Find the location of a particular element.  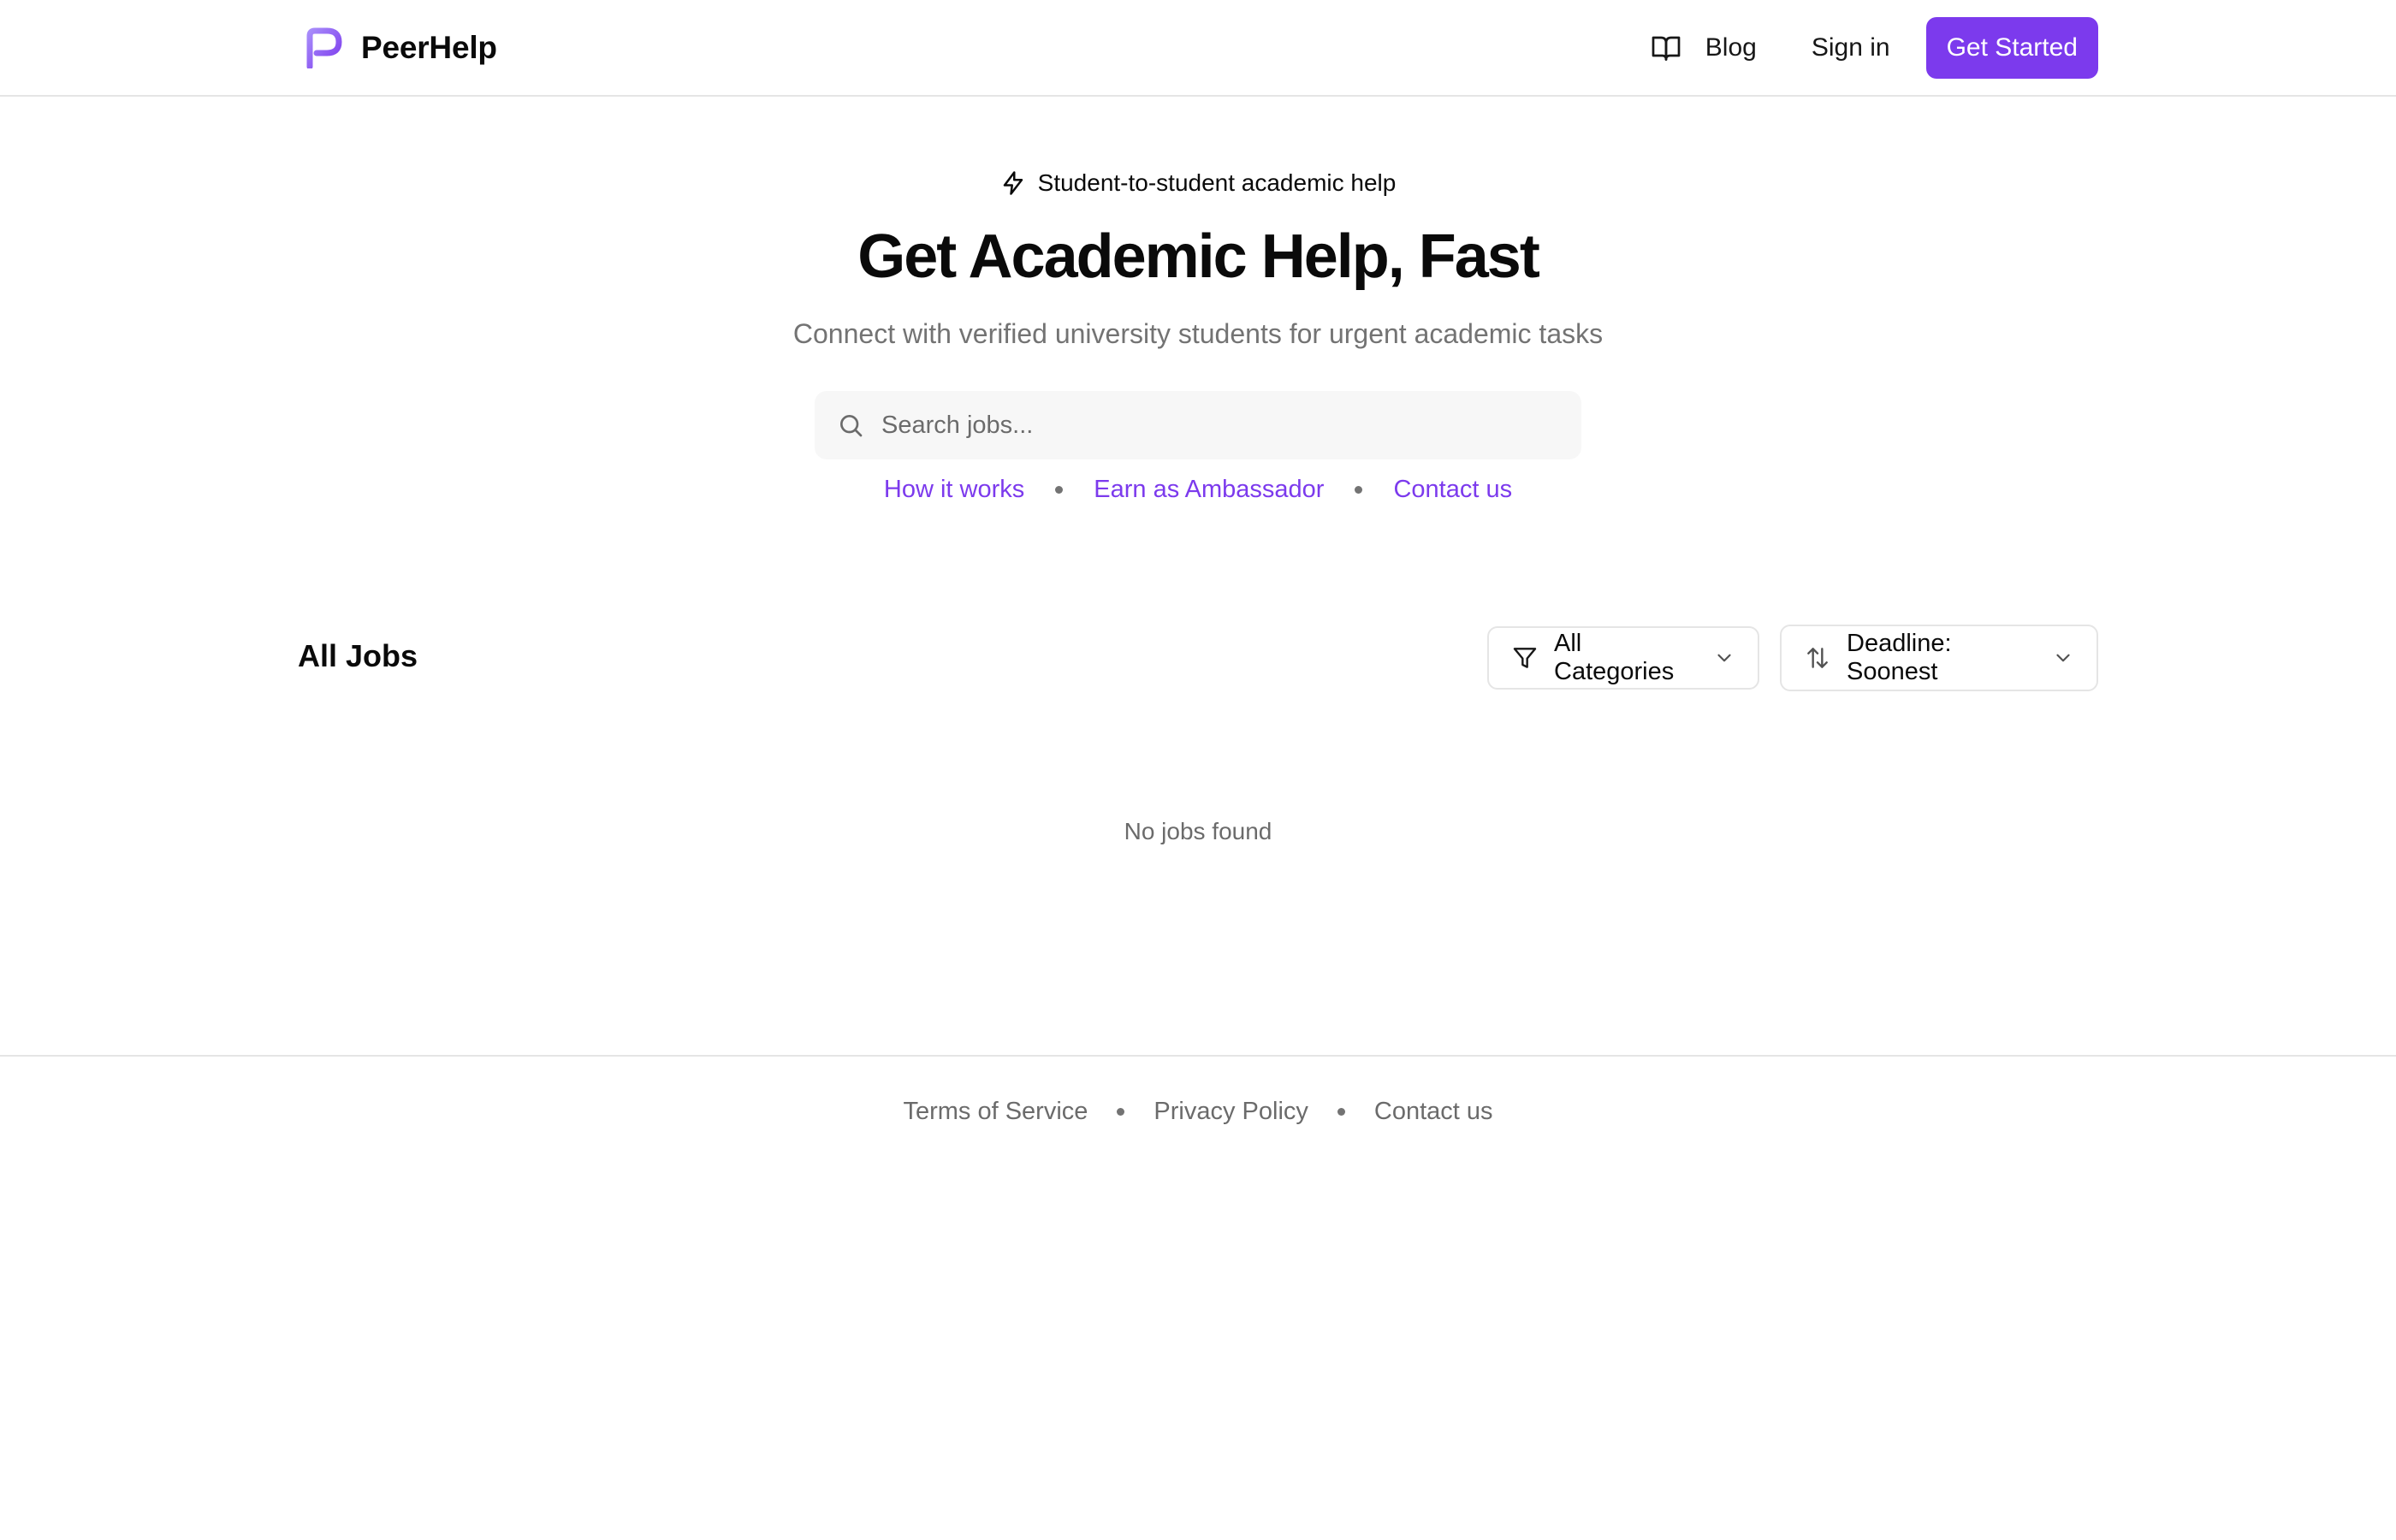

search-icon is located at coordinates (851, 426).